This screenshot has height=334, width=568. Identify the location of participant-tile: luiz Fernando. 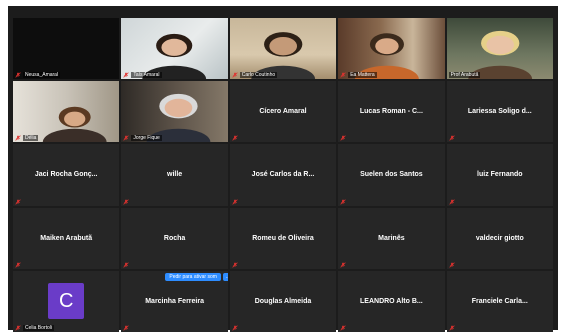
(499, 175).